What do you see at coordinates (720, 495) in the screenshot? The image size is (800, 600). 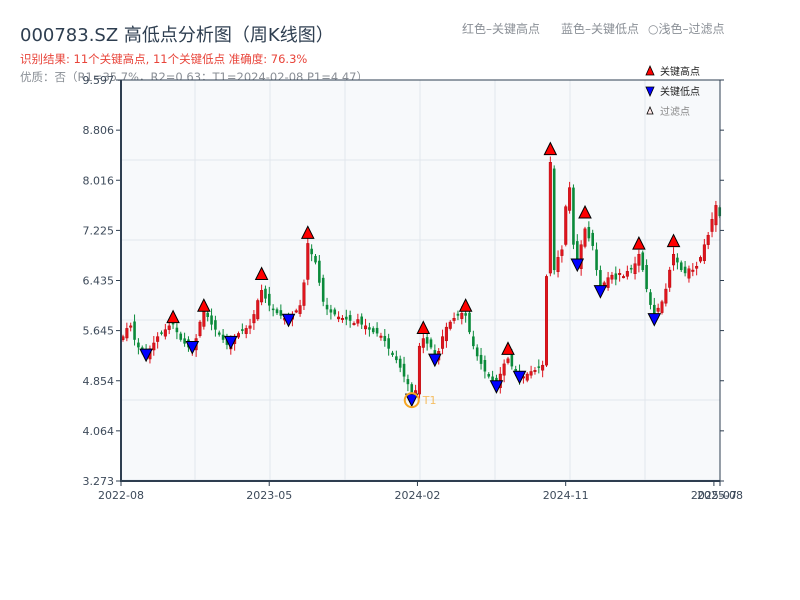 I see `x-tick-label: 2025-08` at bounding box center [720, 495].